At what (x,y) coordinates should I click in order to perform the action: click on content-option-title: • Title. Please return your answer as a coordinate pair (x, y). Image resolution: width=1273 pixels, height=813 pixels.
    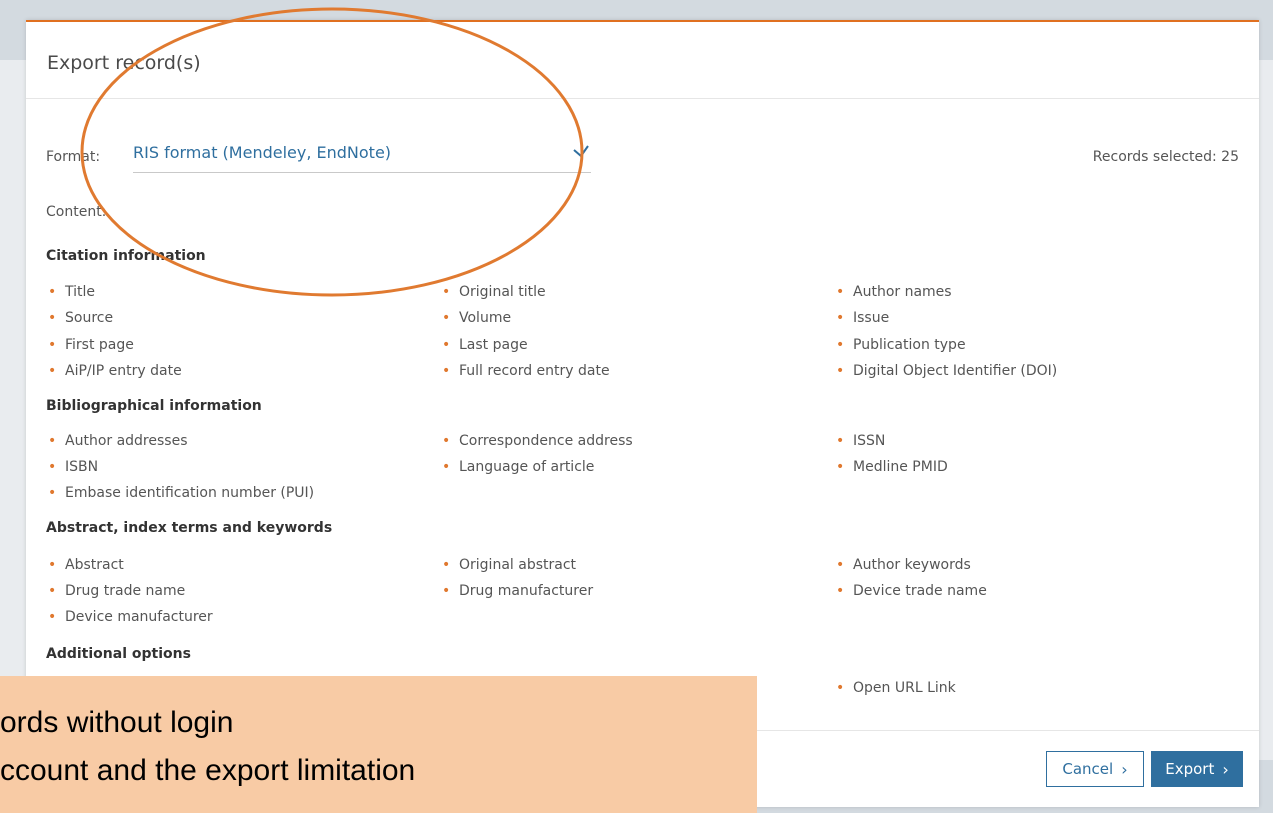
    Looking at the image, I should click on (71, 292).